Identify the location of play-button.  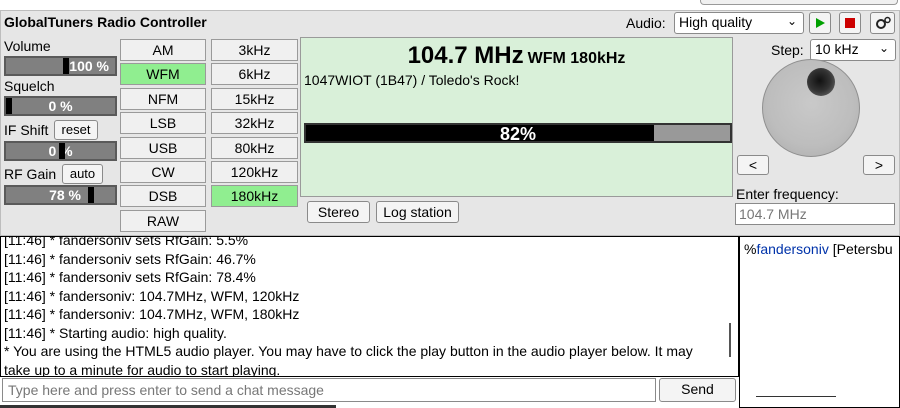
(820, 23).